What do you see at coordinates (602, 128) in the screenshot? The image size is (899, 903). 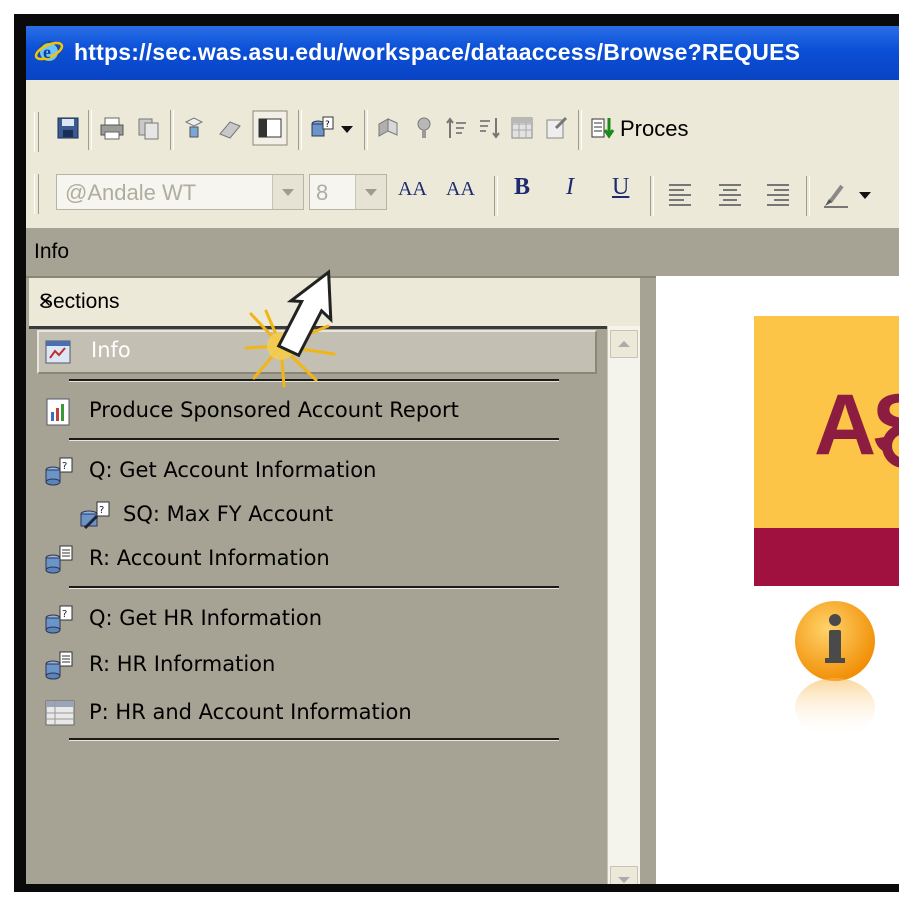 I see `process-icon` at bounding box center [602, 128].